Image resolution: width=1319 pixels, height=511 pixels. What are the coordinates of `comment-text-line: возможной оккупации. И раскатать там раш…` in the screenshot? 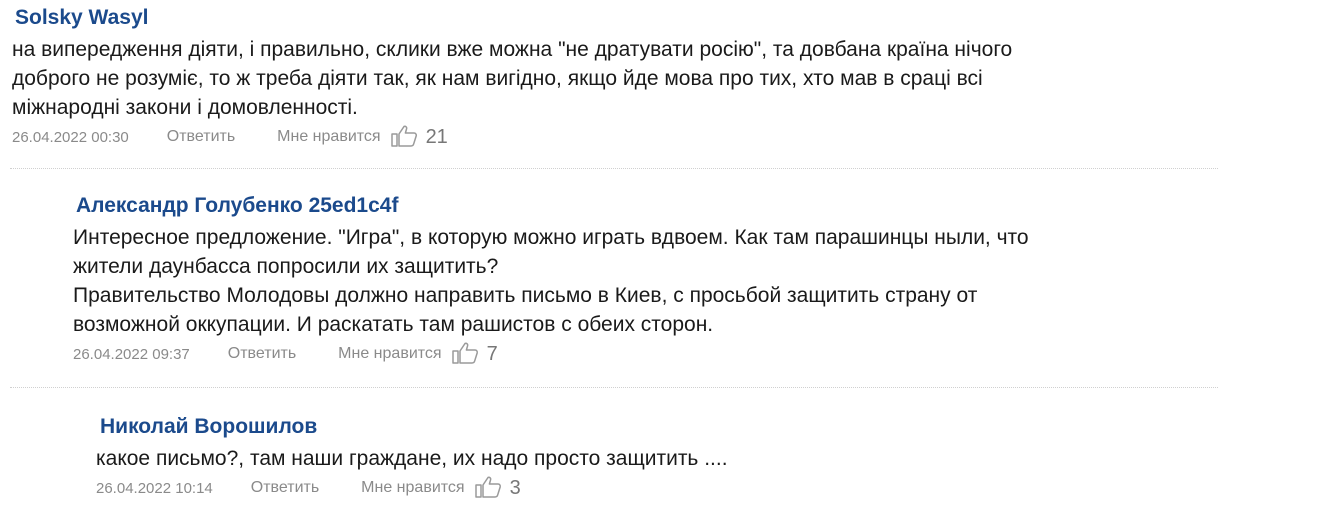 It's located at (393, 324).